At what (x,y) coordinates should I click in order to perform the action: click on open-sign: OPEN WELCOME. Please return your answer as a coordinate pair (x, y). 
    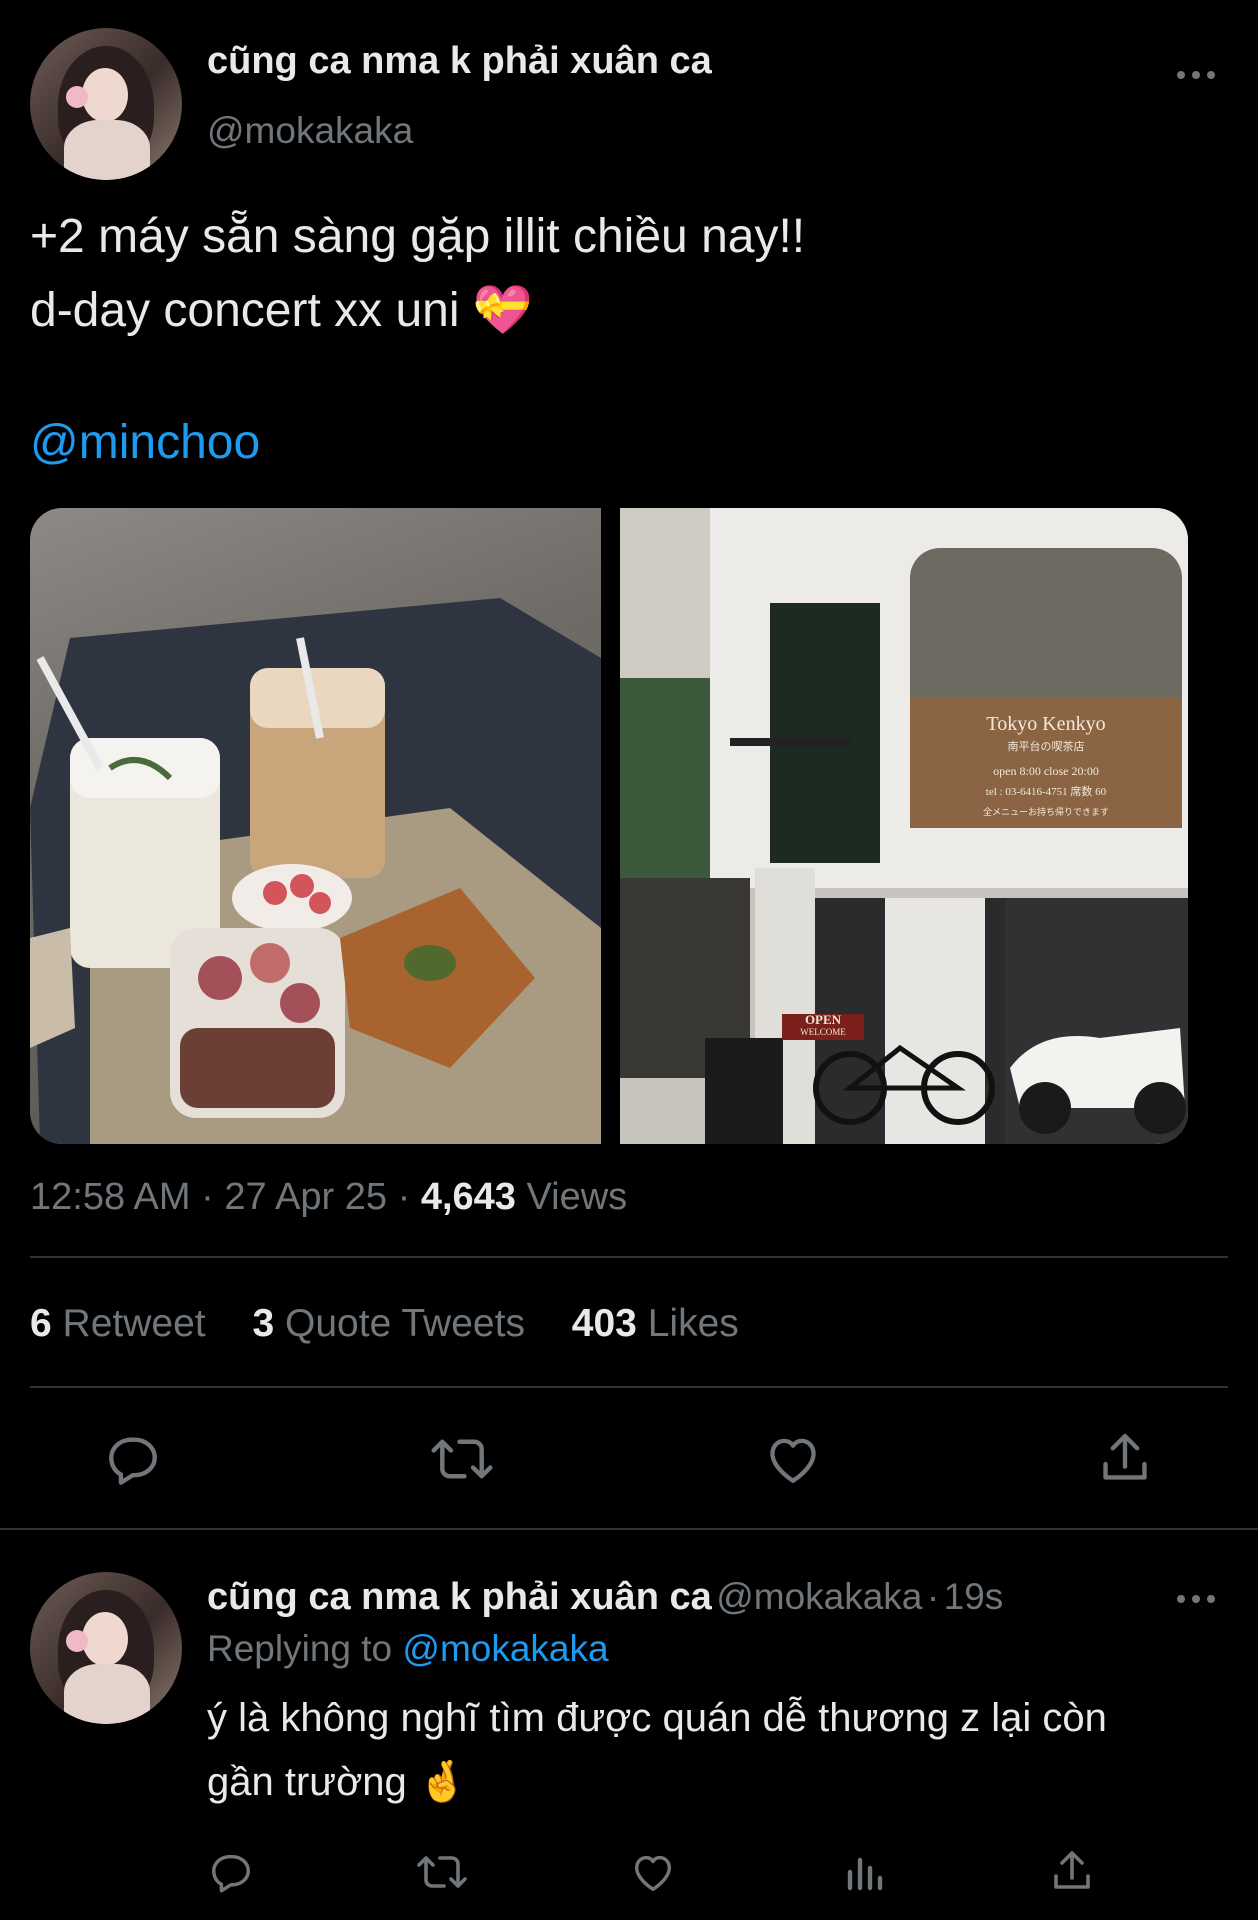
    Looking at the image, I should click on (823, 1025).